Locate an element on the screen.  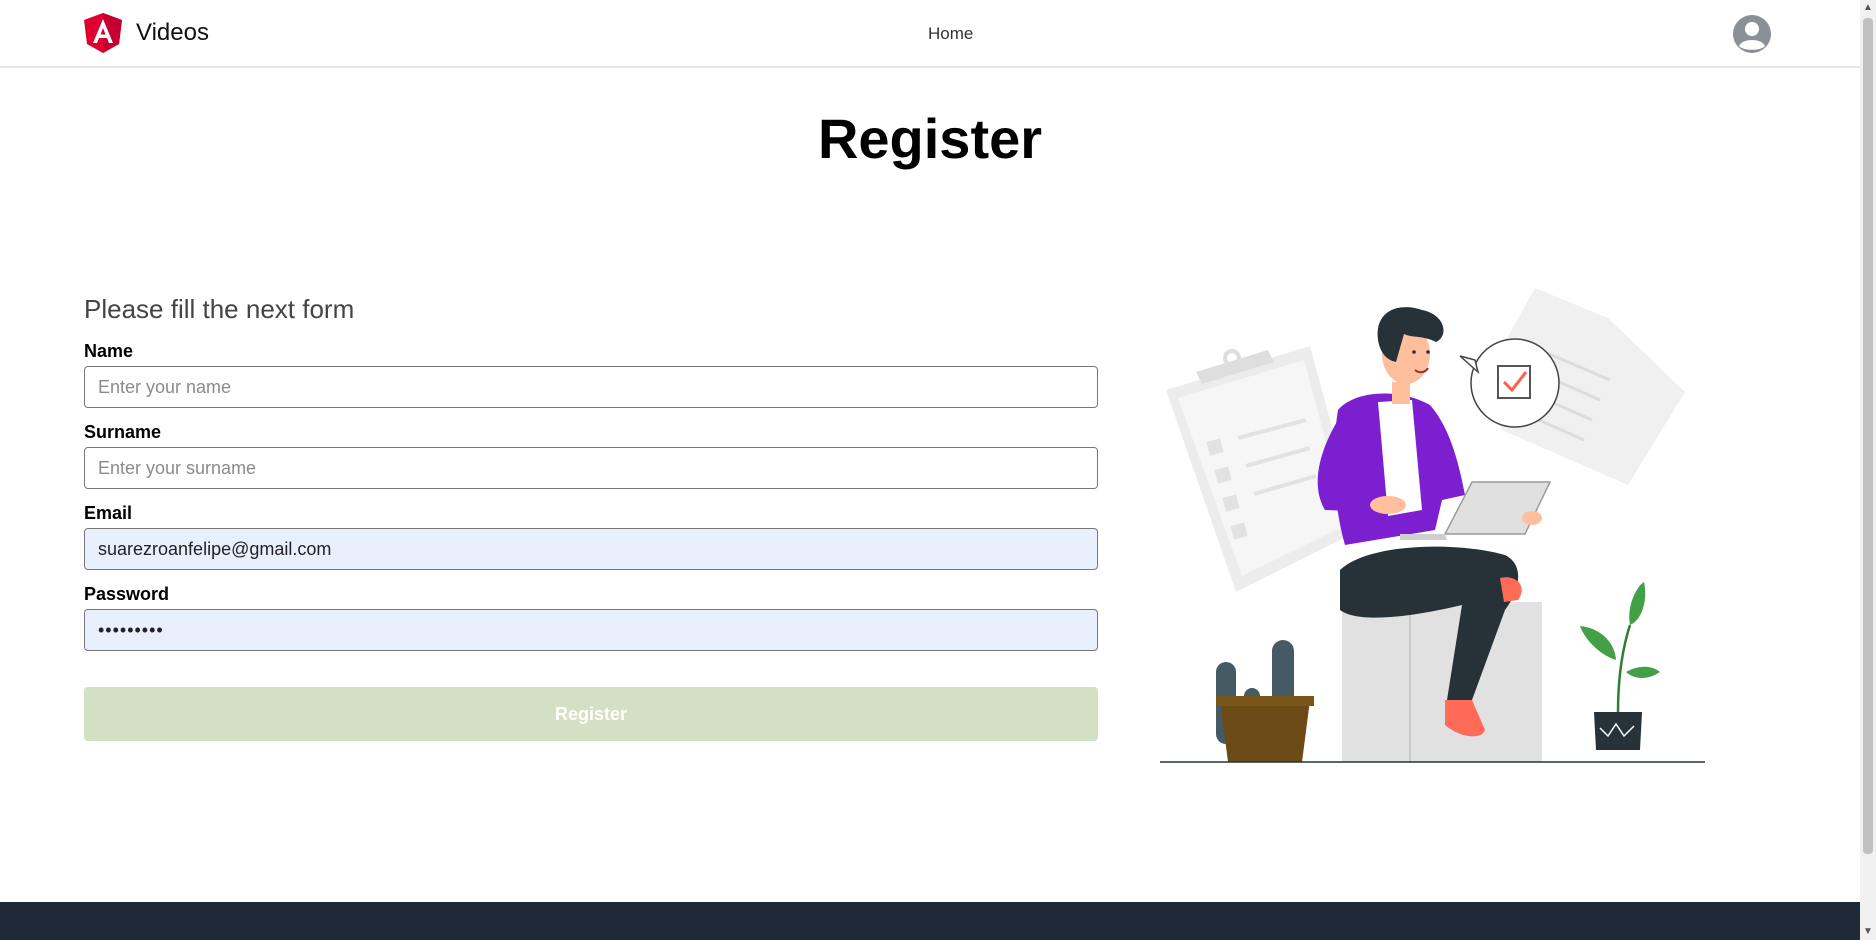
top-navbar: Videos Home is located at coordinates (930, 34).